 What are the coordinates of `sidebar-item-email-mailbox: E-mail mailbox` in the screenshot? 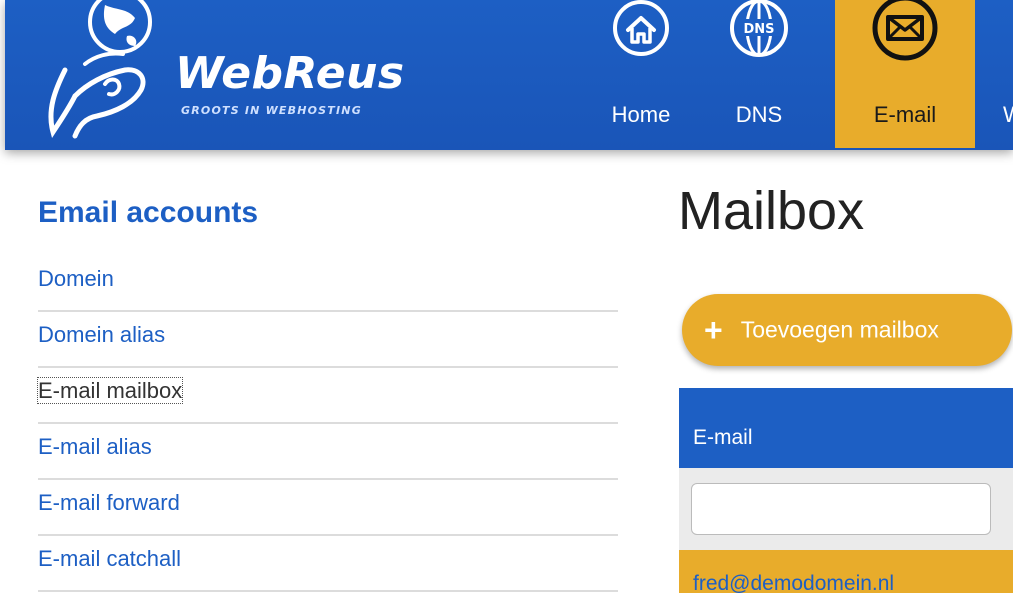 It's located at (327, 396).